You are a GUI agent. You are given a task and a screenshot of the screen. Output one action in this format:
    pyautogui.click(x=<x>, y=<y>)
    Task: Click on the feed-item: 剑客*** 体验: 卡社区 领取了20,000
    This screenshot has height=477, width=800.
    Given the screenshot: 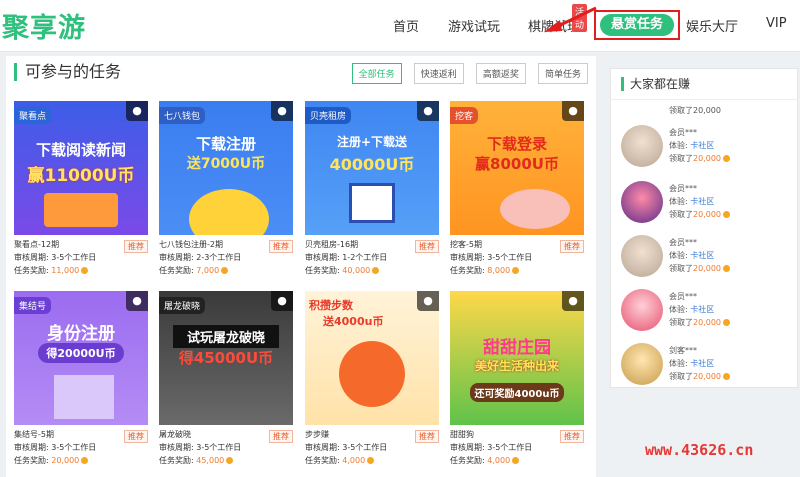 What is the action you would take?
    pyautogui.click(x=706, y=365)
    